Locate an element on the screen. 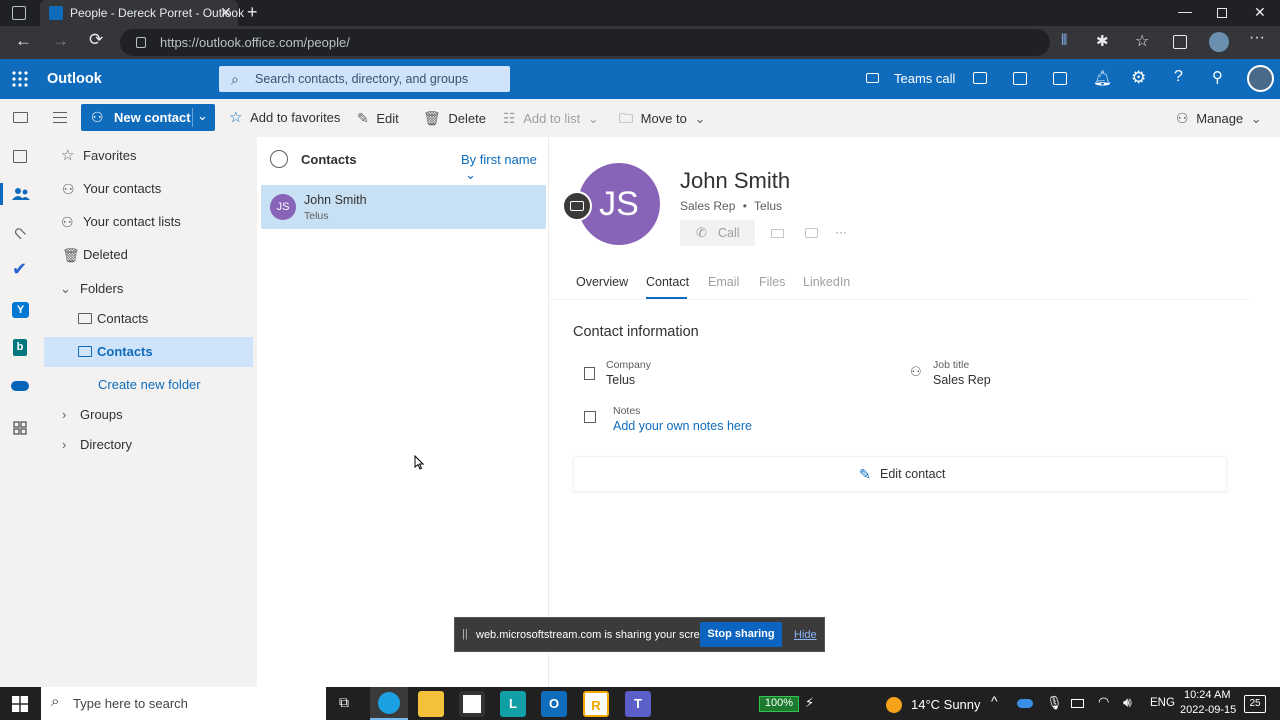 This screenshot has width=1280, height=720. language-indicator: ENG is located at coordinates (1162, 703).